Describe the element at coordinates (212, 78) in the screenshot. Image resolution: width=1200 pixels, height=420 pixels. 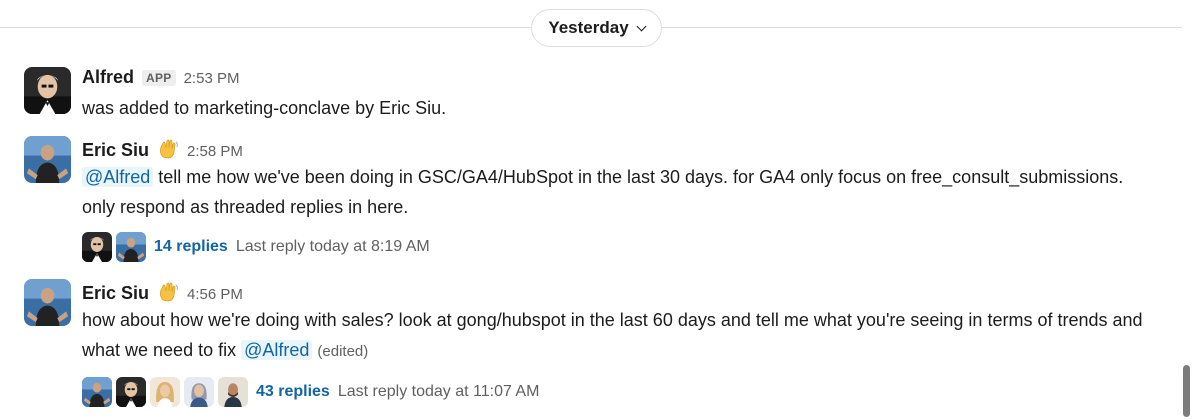
I see `timestamp: 2:53 PM` at that location.